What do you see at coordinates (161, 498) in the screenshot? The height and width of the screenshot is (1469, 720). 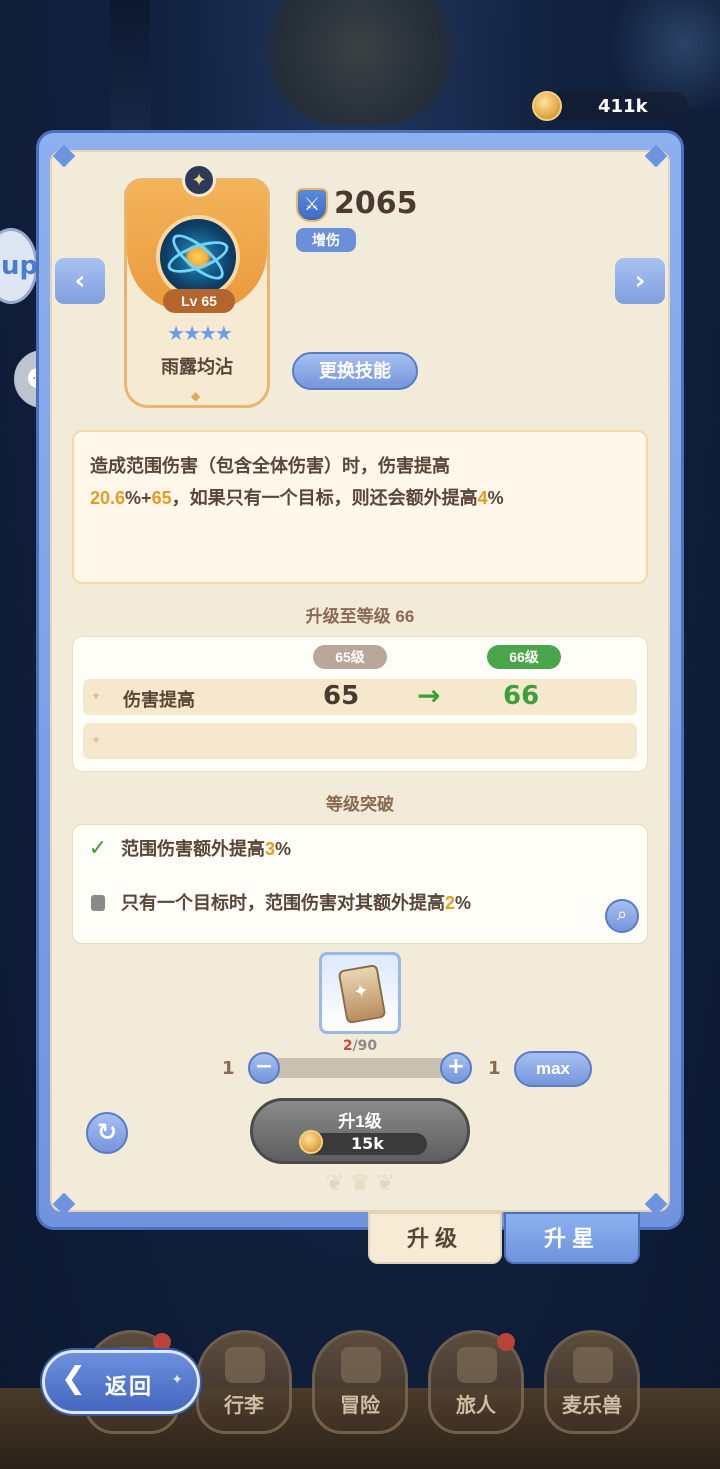 I see `desc-value: 65` at bounding box center [161, 498].